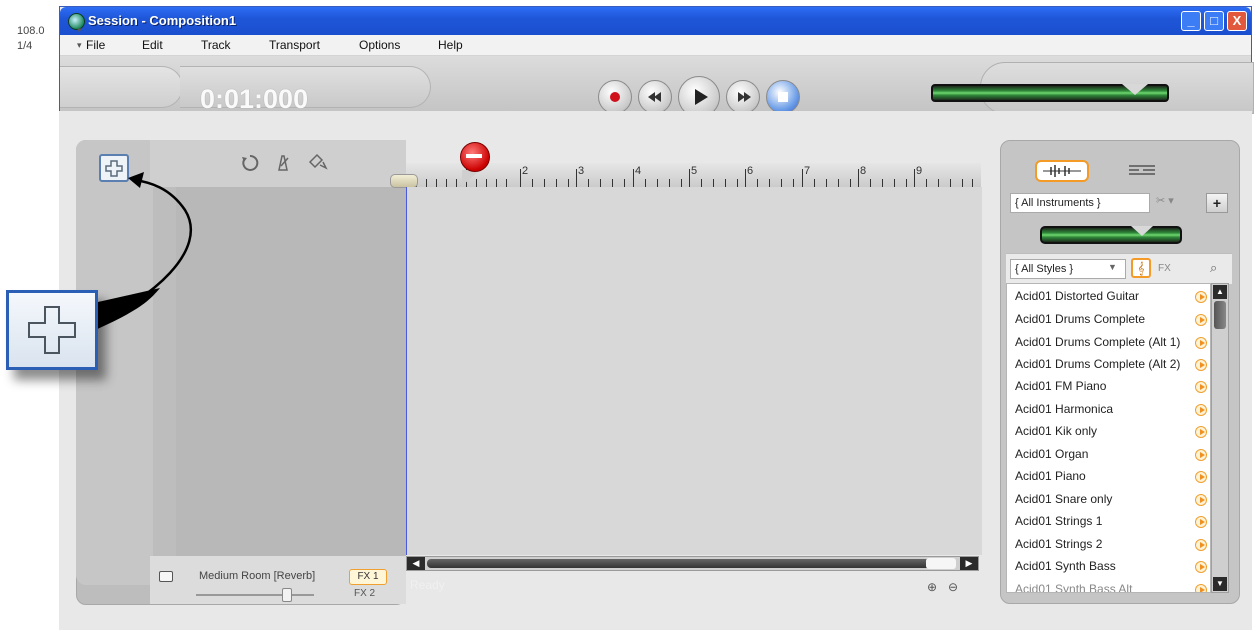  What do you see at coordinates (143, 251) in the screenshot?
I see `callout-arrow` at bounding box center [143, 251].